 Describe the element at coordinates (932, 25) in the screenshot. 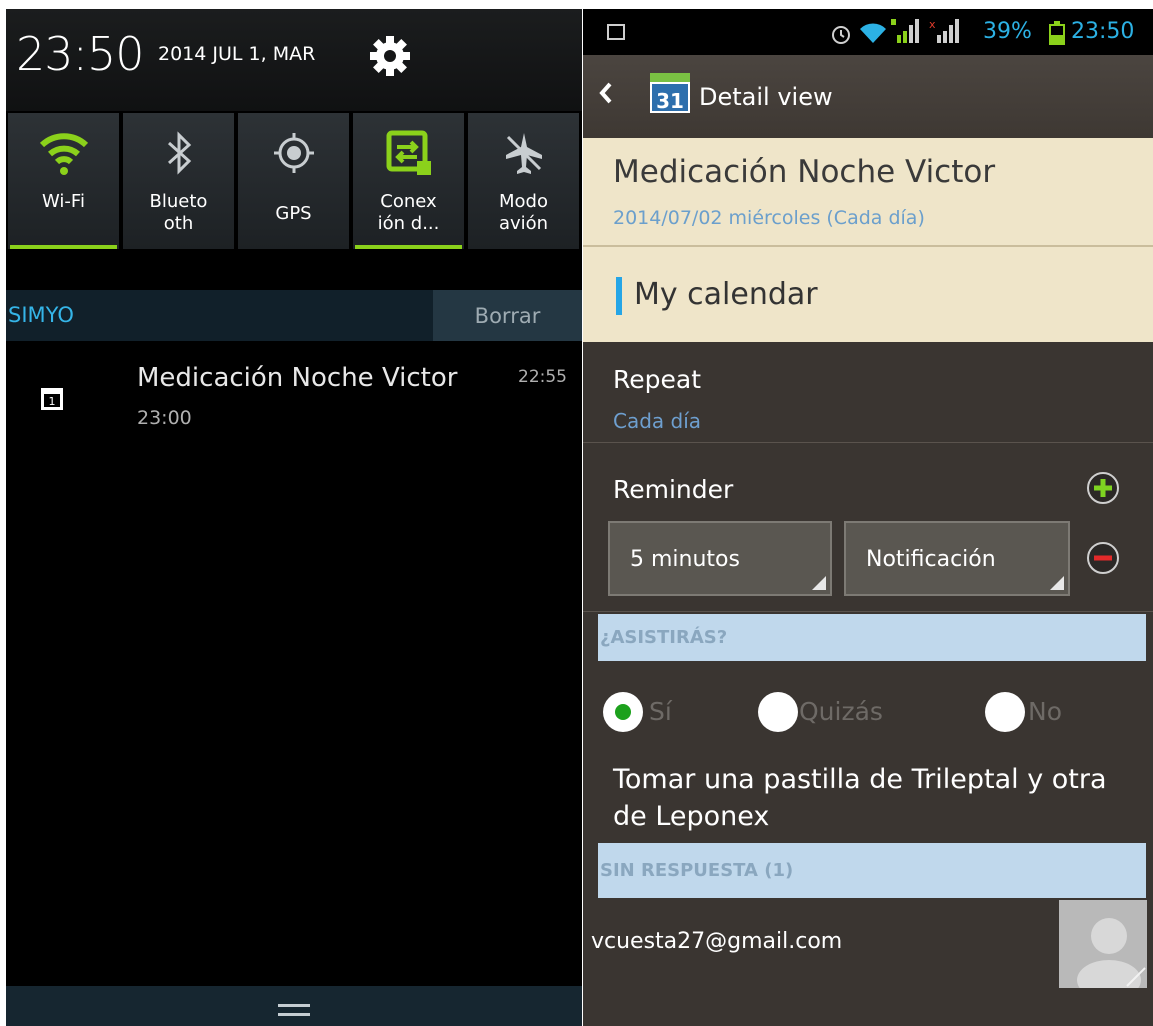

I see `svg-text: x` at that location.